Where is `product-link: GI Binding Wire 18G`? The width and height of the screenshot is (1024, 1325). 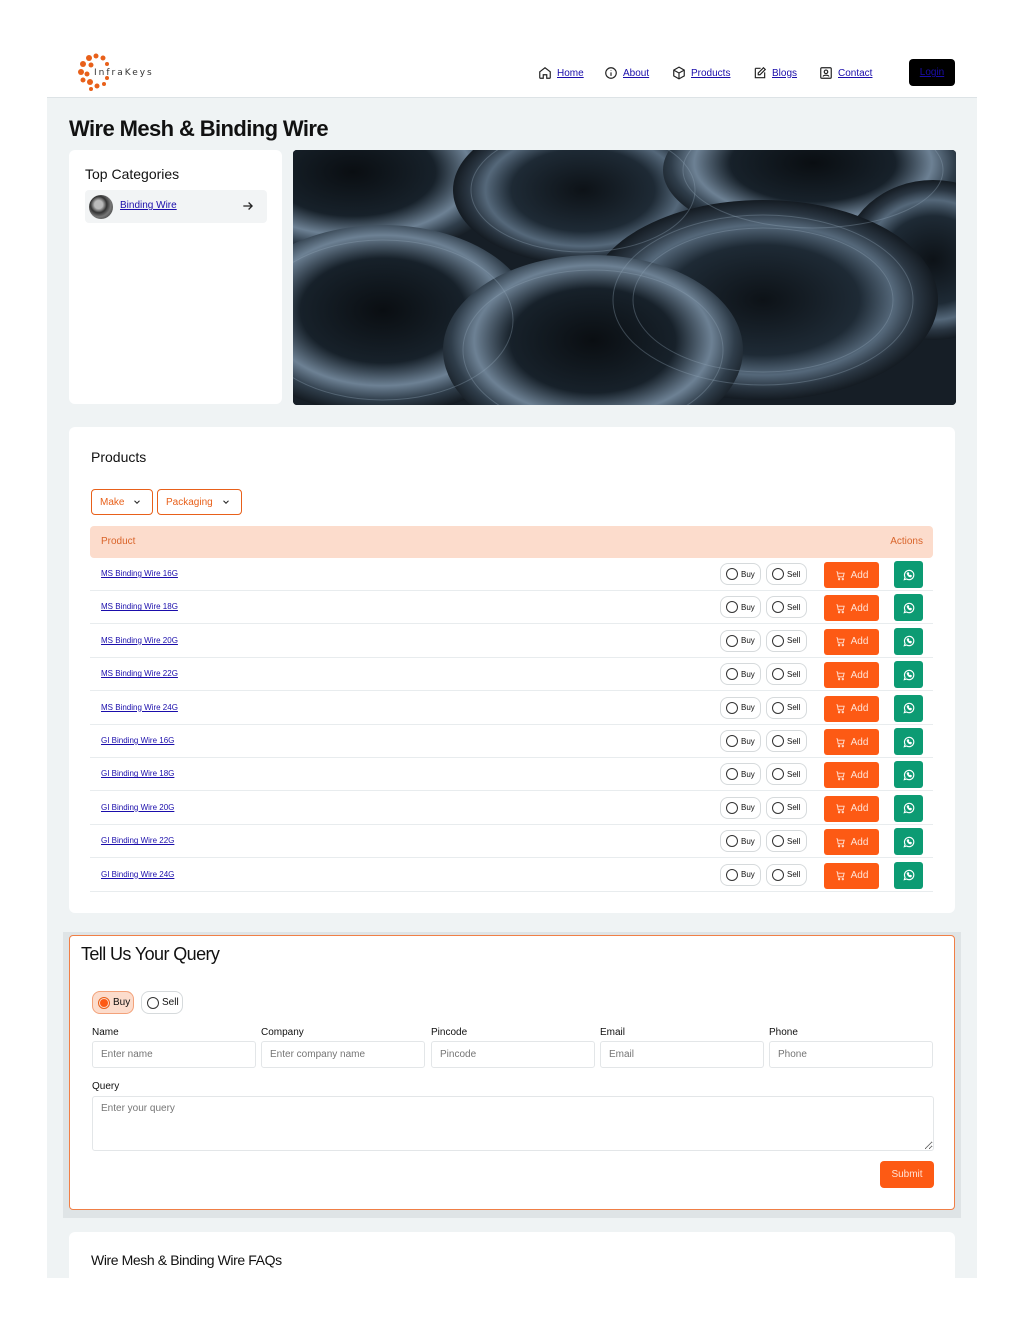 product-link: GI Binding Wire 18G is located at coordinates (137, 773).